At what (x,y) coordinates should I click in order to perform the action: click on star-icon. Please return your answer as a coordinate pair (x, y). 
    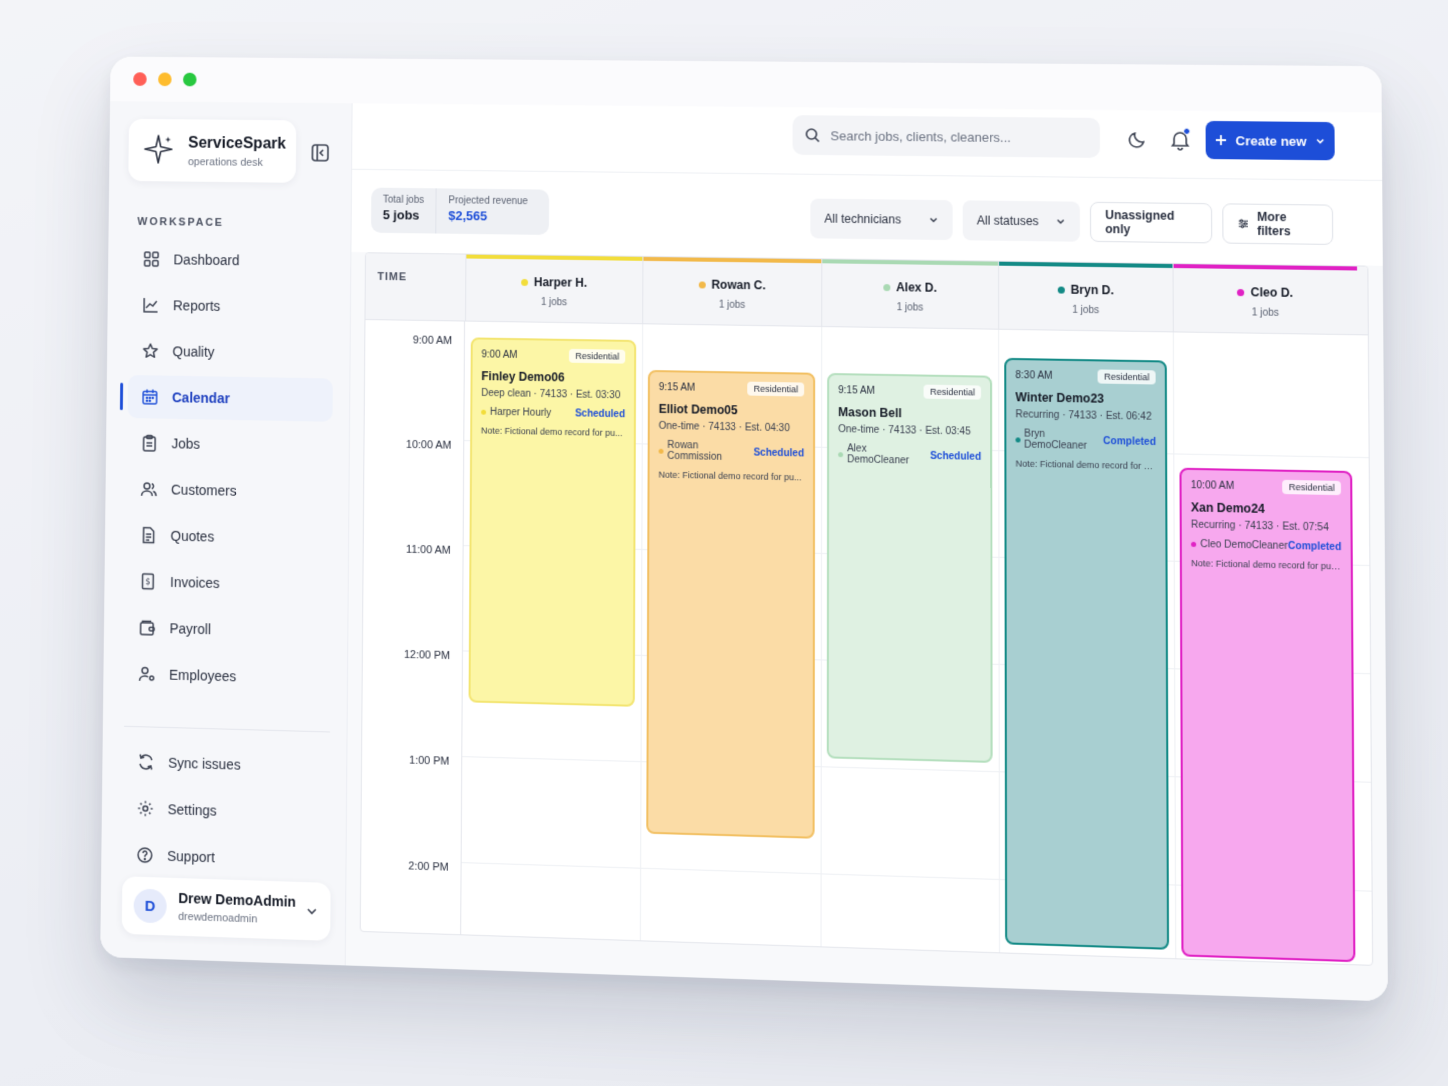
    Looking at the image, I should click on (150, 351).